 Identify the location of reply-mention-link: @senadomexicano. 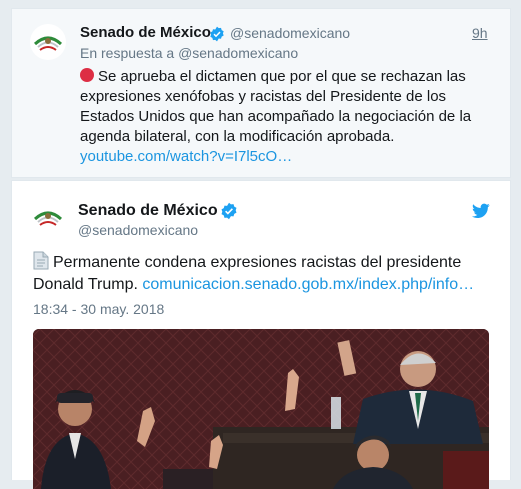
(238, 53).